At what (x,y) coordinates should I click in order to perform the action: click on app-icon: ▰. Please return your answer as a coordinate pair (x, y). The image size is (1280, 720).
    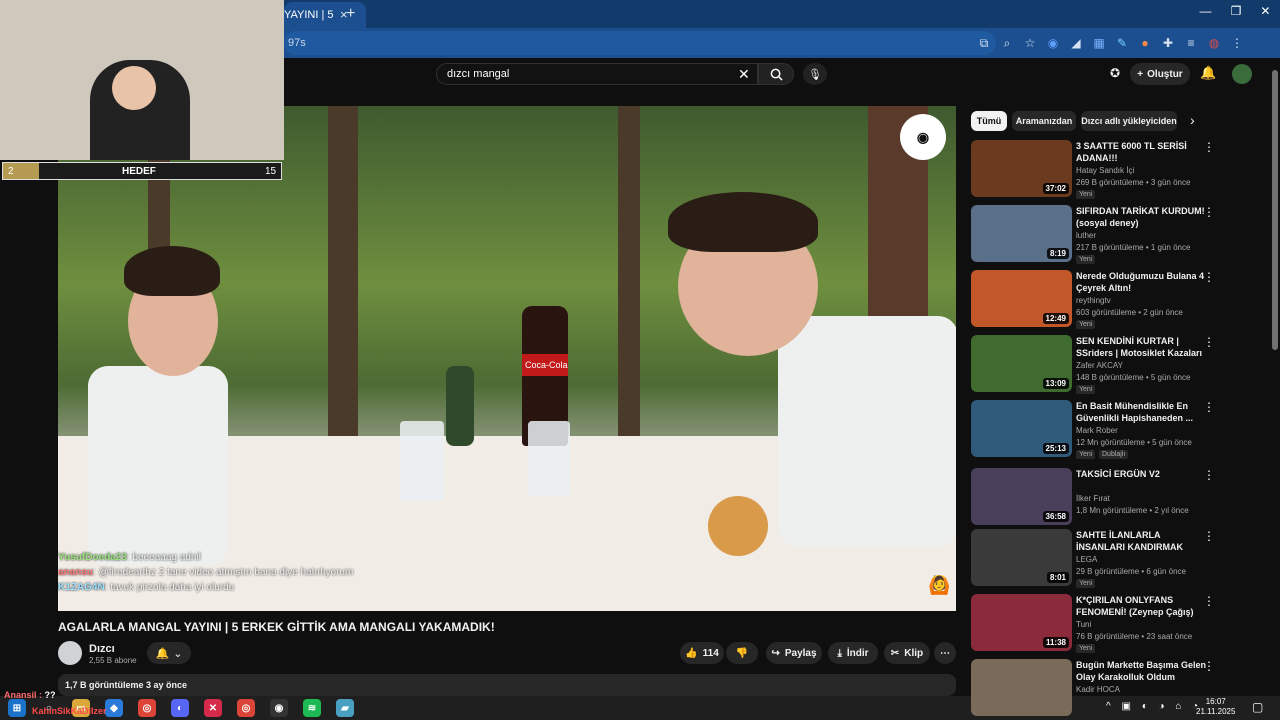
    Looking at the image, I should click on (345, 708).